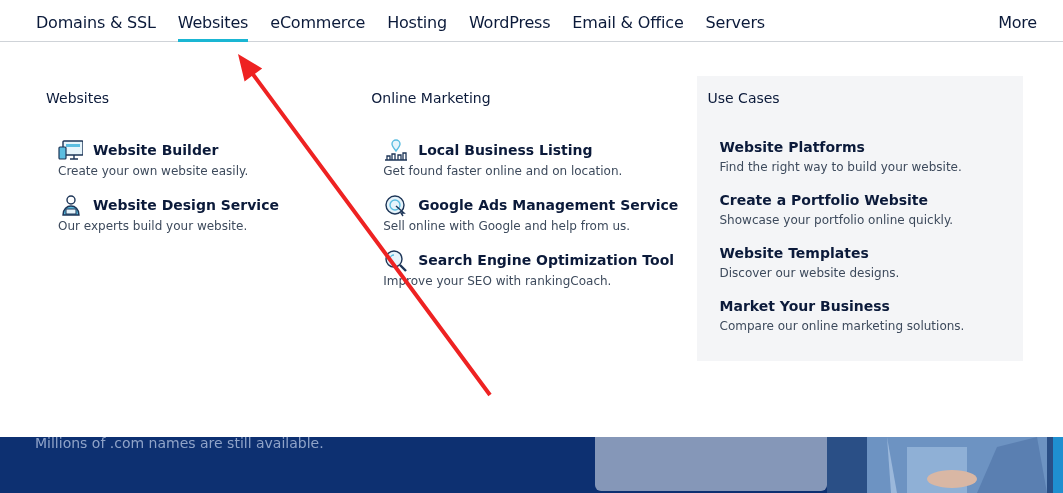  I want to click on use-case-description: Discover our website designs., so click(810, 273).